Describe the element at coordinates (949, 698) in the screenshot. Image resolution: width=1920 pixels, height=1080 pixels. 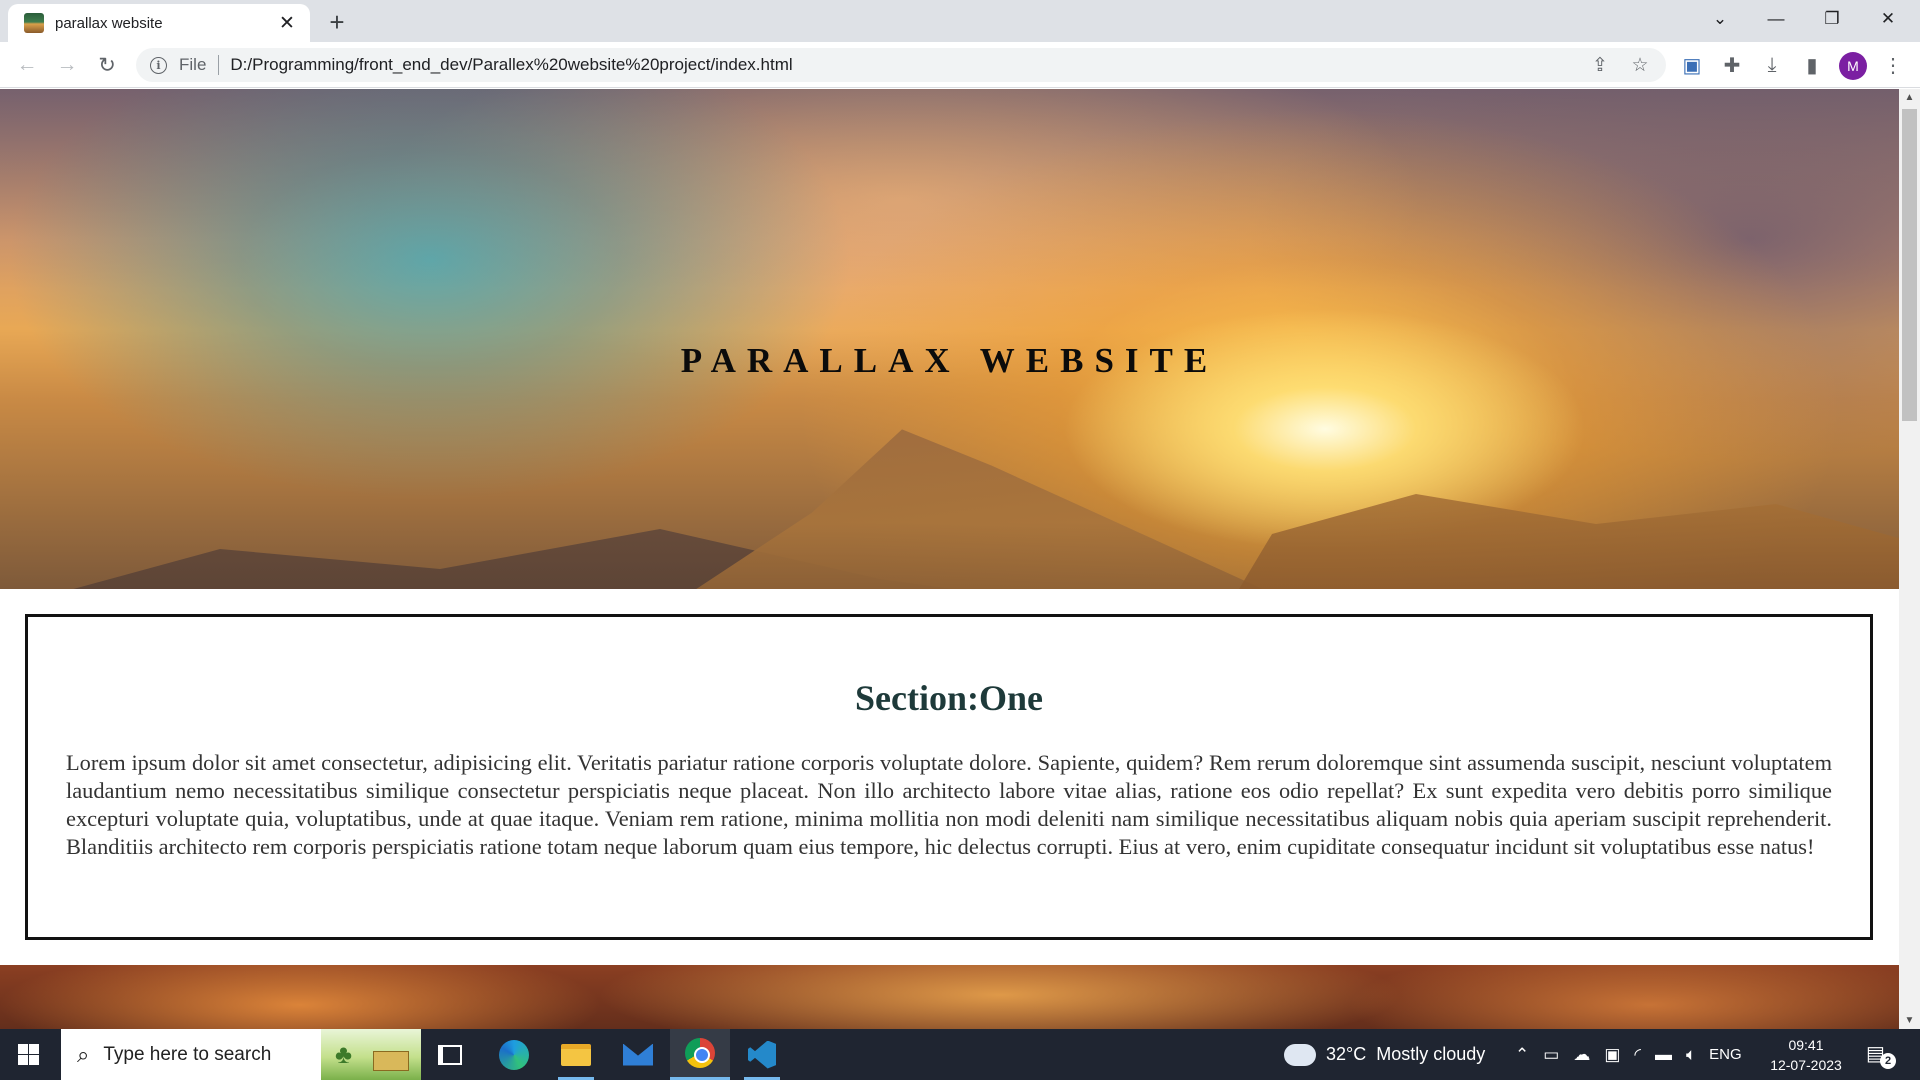
I see `section-title: Section:One` at that location.